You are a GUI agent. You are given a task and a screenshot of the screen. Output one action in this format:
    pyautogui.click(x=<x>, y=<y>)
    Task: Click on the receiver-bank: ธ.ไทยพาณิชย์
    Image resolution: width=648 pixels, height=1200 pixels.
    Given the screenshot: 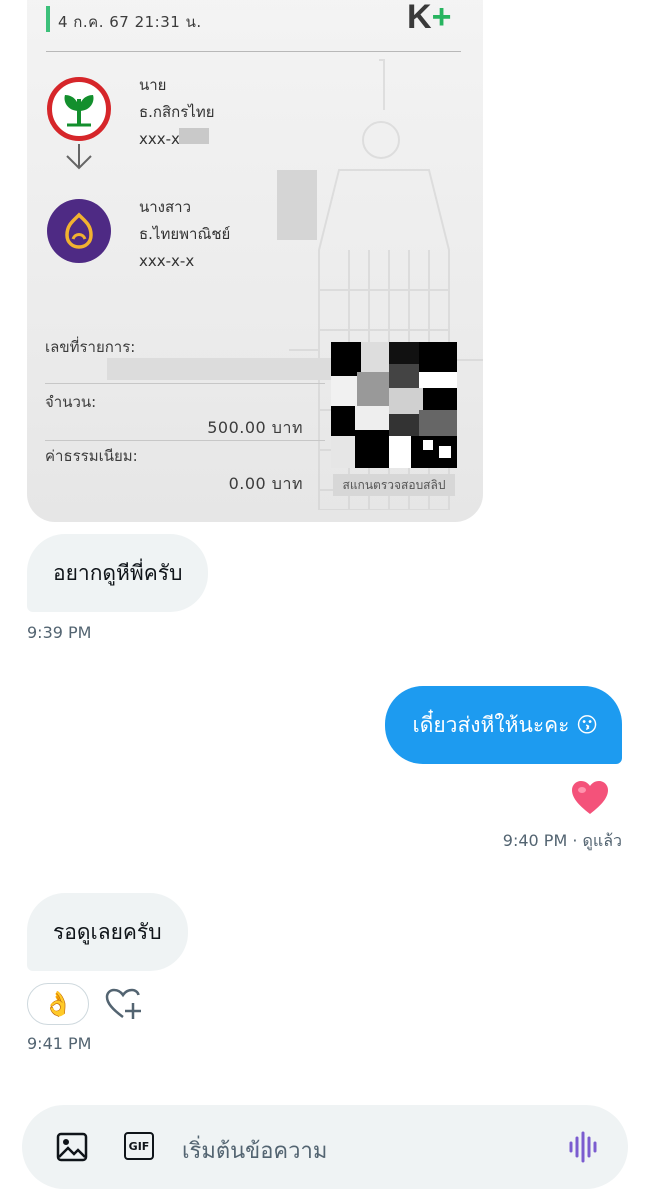 What is the action you would take?
    pyautogui.click(x=185, y=234)
    